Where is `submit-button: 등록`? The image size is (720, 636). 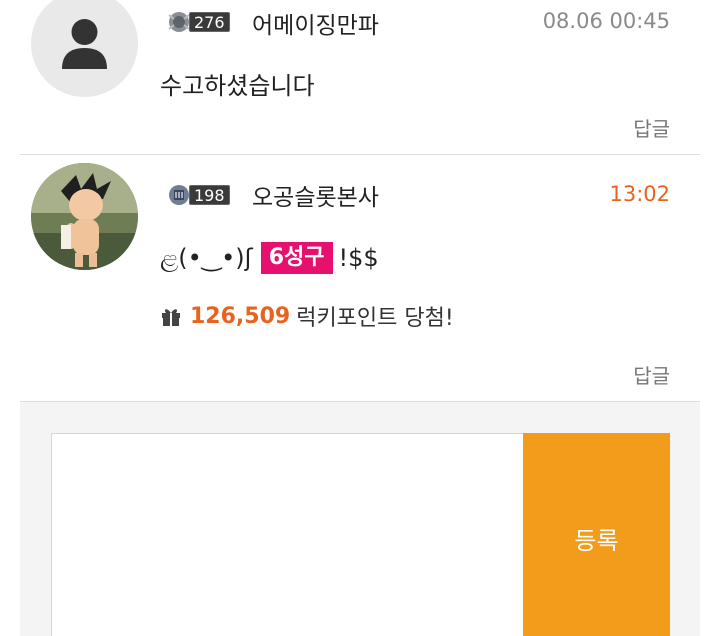
submit-button: 등록 is located at coordinates (596, 534).